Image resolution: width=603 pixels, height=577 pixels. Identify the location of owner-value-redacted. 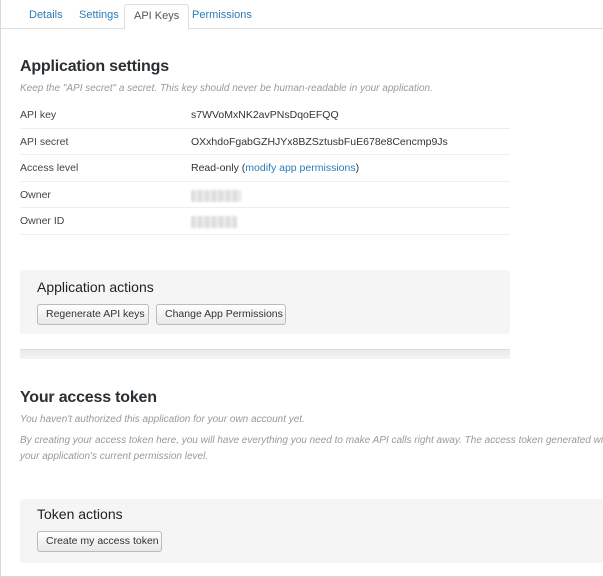
(216, 195).